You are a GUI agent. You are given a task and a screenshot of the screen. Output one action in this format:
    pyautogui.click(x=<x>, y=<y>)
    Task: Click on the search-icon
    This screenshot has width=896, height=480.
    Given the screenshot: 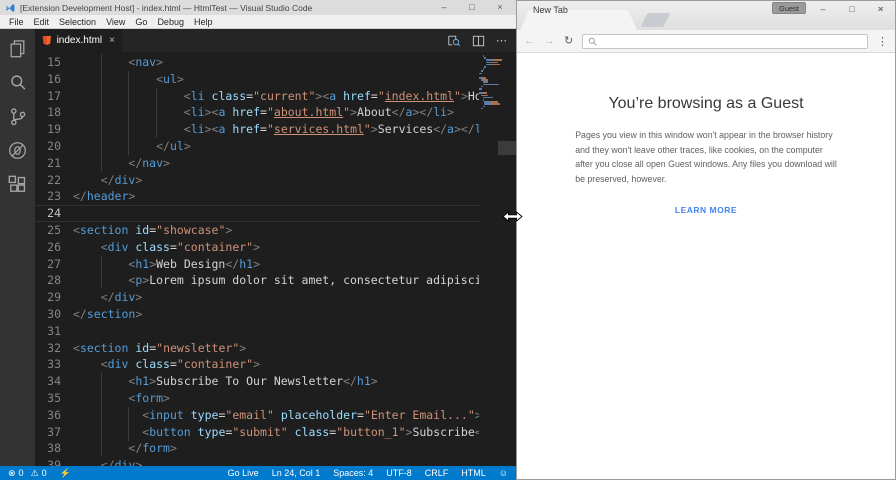 What is the action you would take?
    pyautogui.click(x=17, y=82)
    